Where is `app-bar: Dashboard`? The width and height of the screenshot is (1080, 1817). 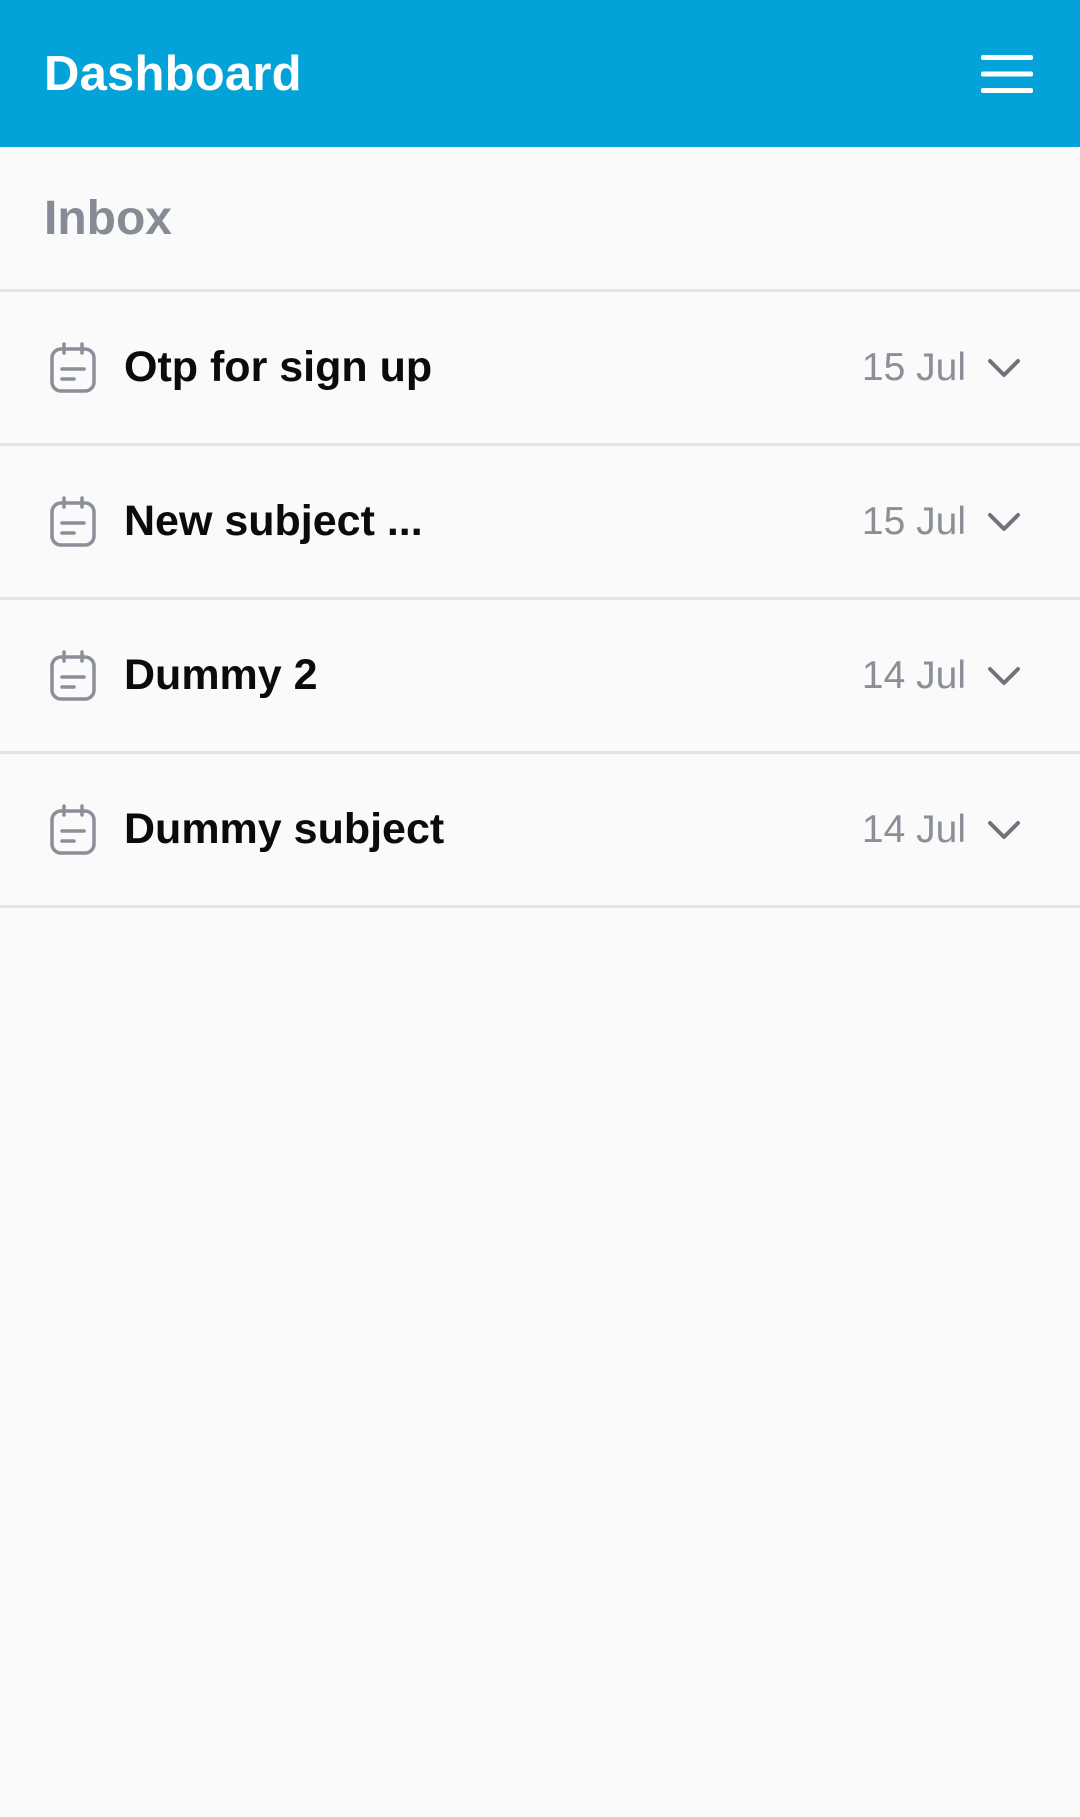 app-bar: Dashboard is located at coordinates (540, 73).